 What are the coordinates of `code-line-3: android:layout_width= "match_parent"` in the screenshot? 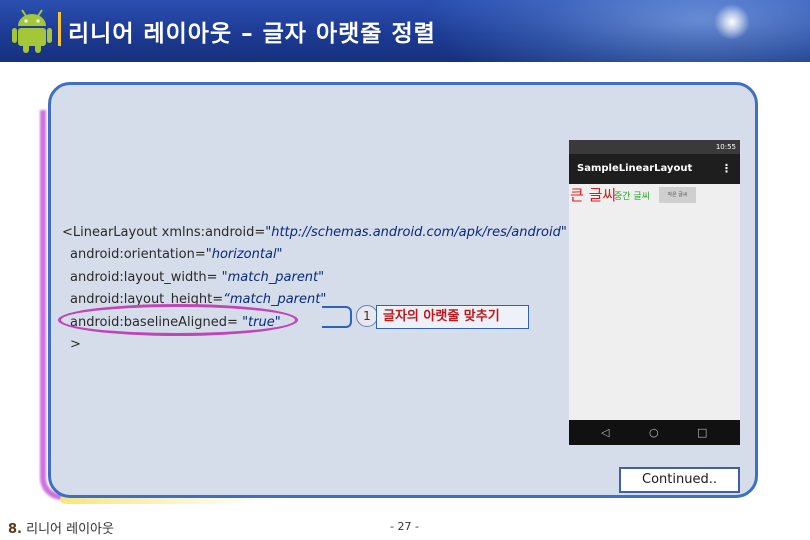 It's located at (312, 278).